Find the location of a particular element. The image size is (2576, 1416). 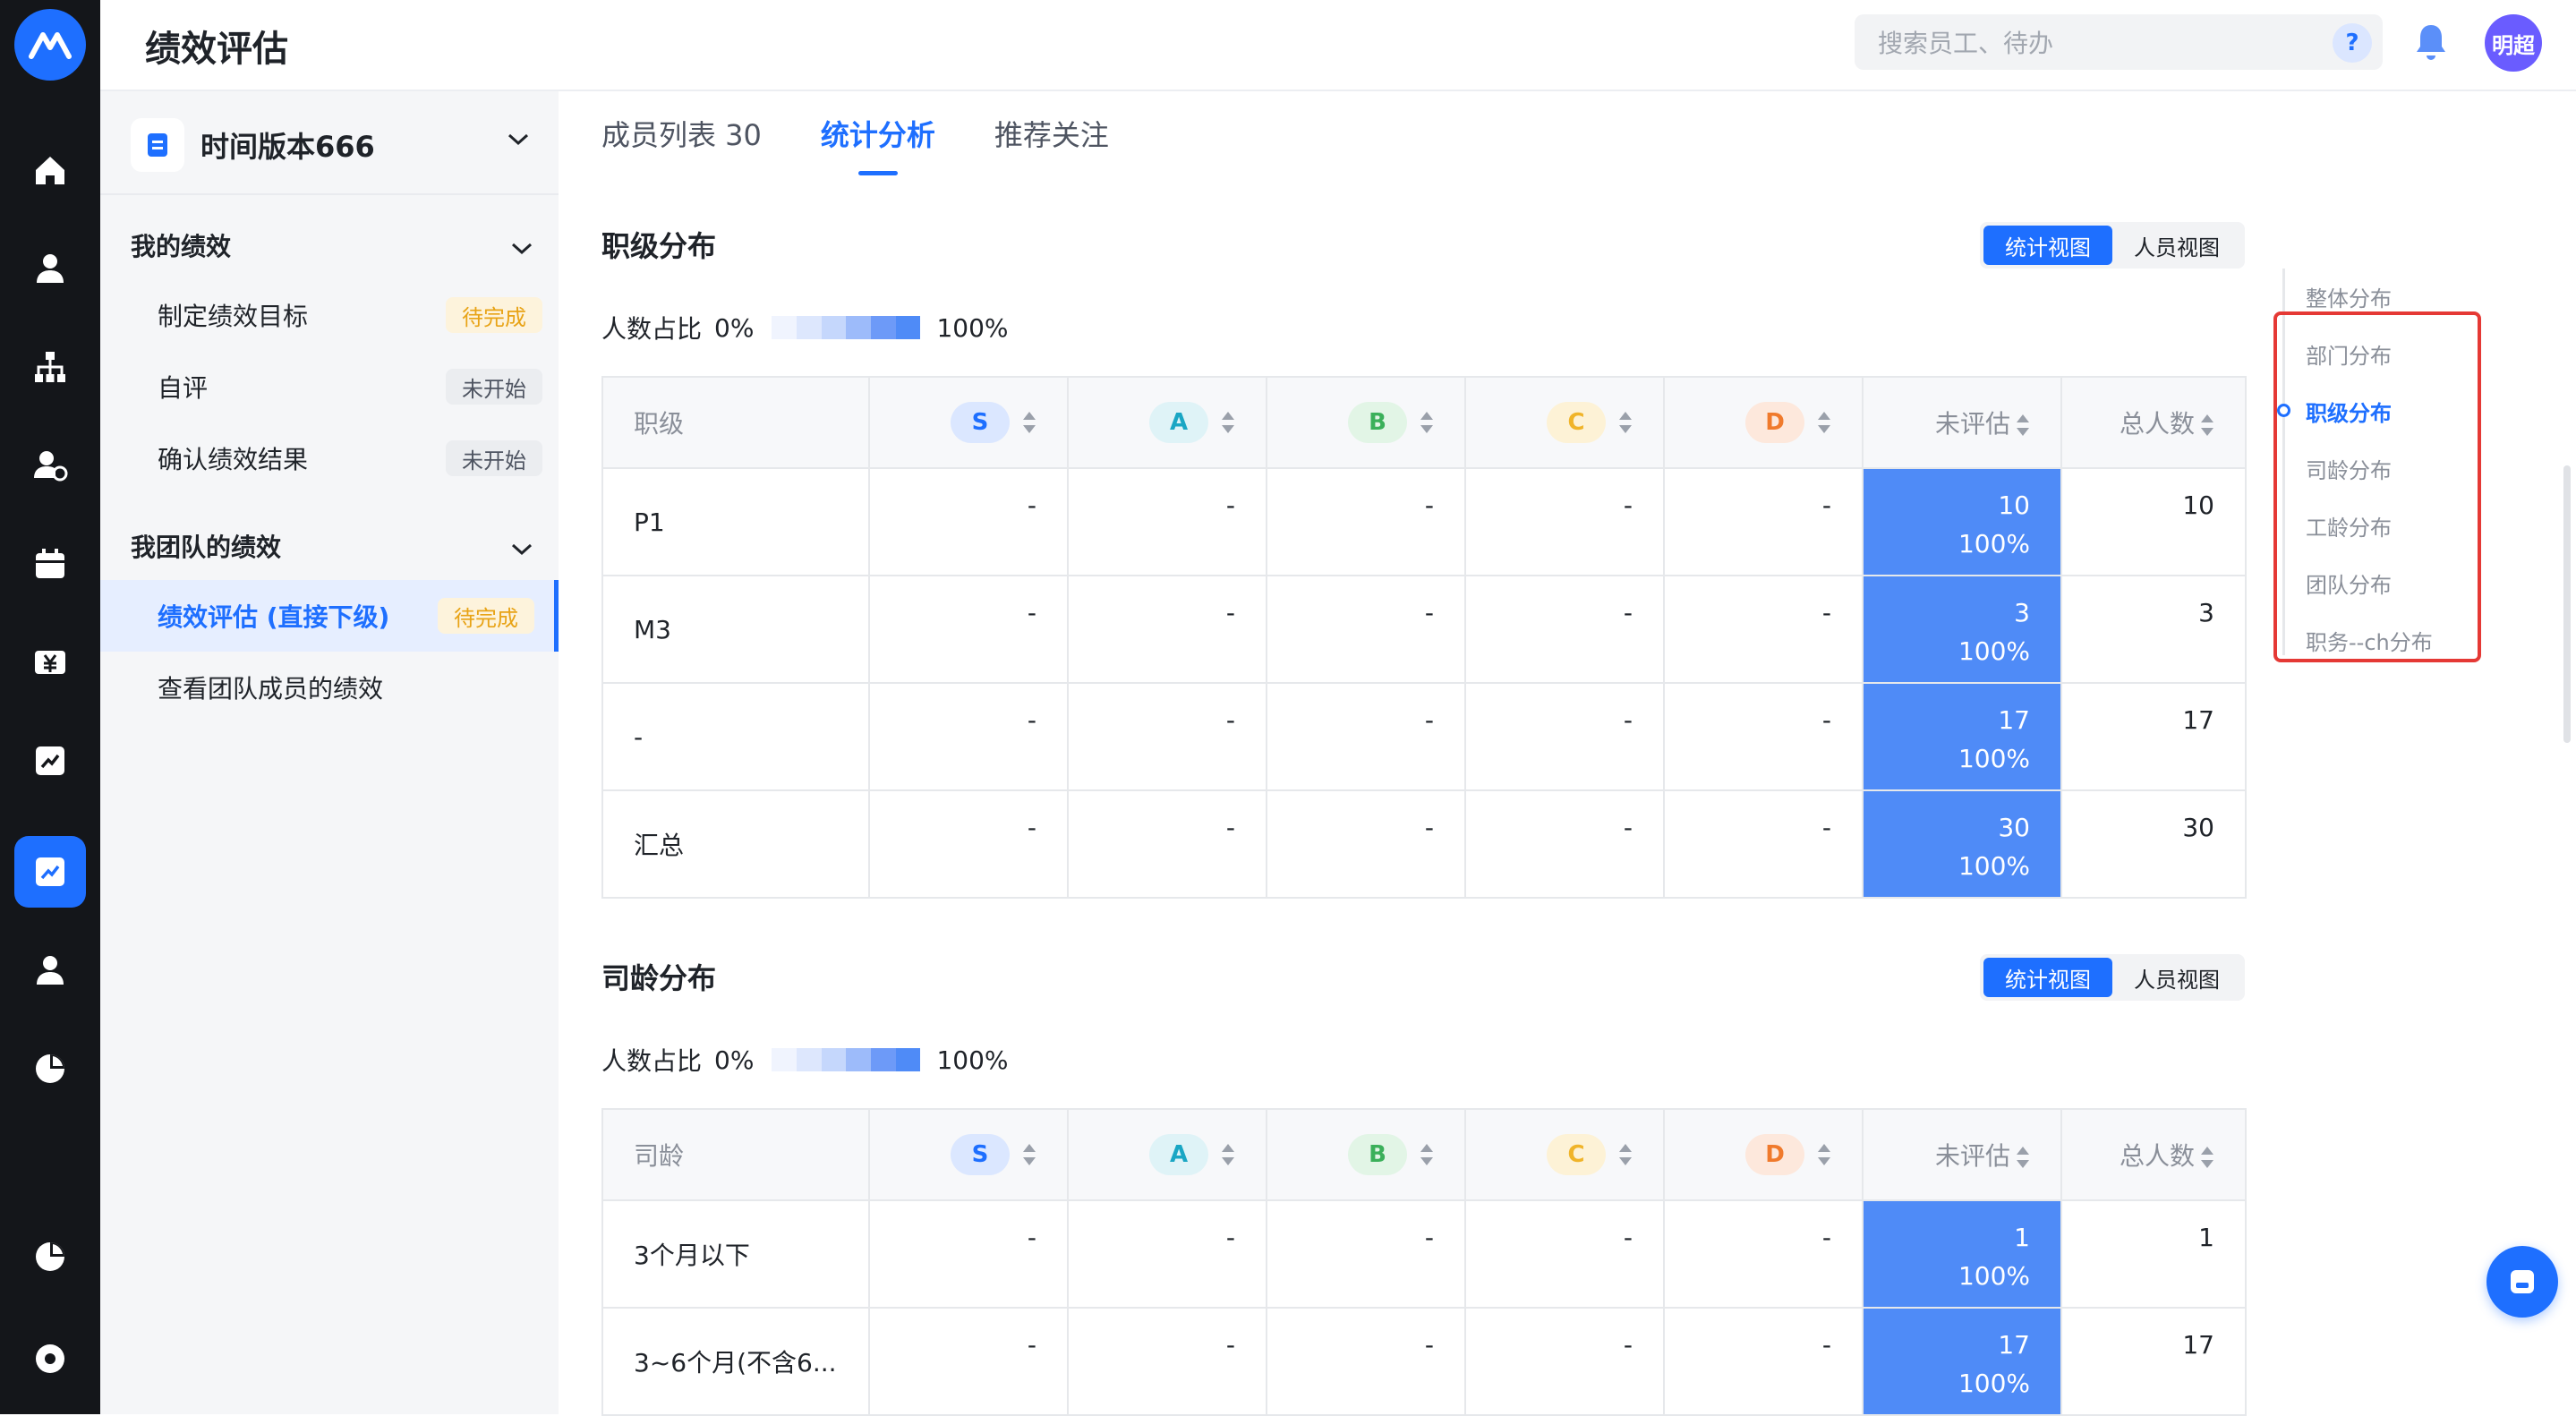

avatar: 明超 is located at coordinates (2513, 43).